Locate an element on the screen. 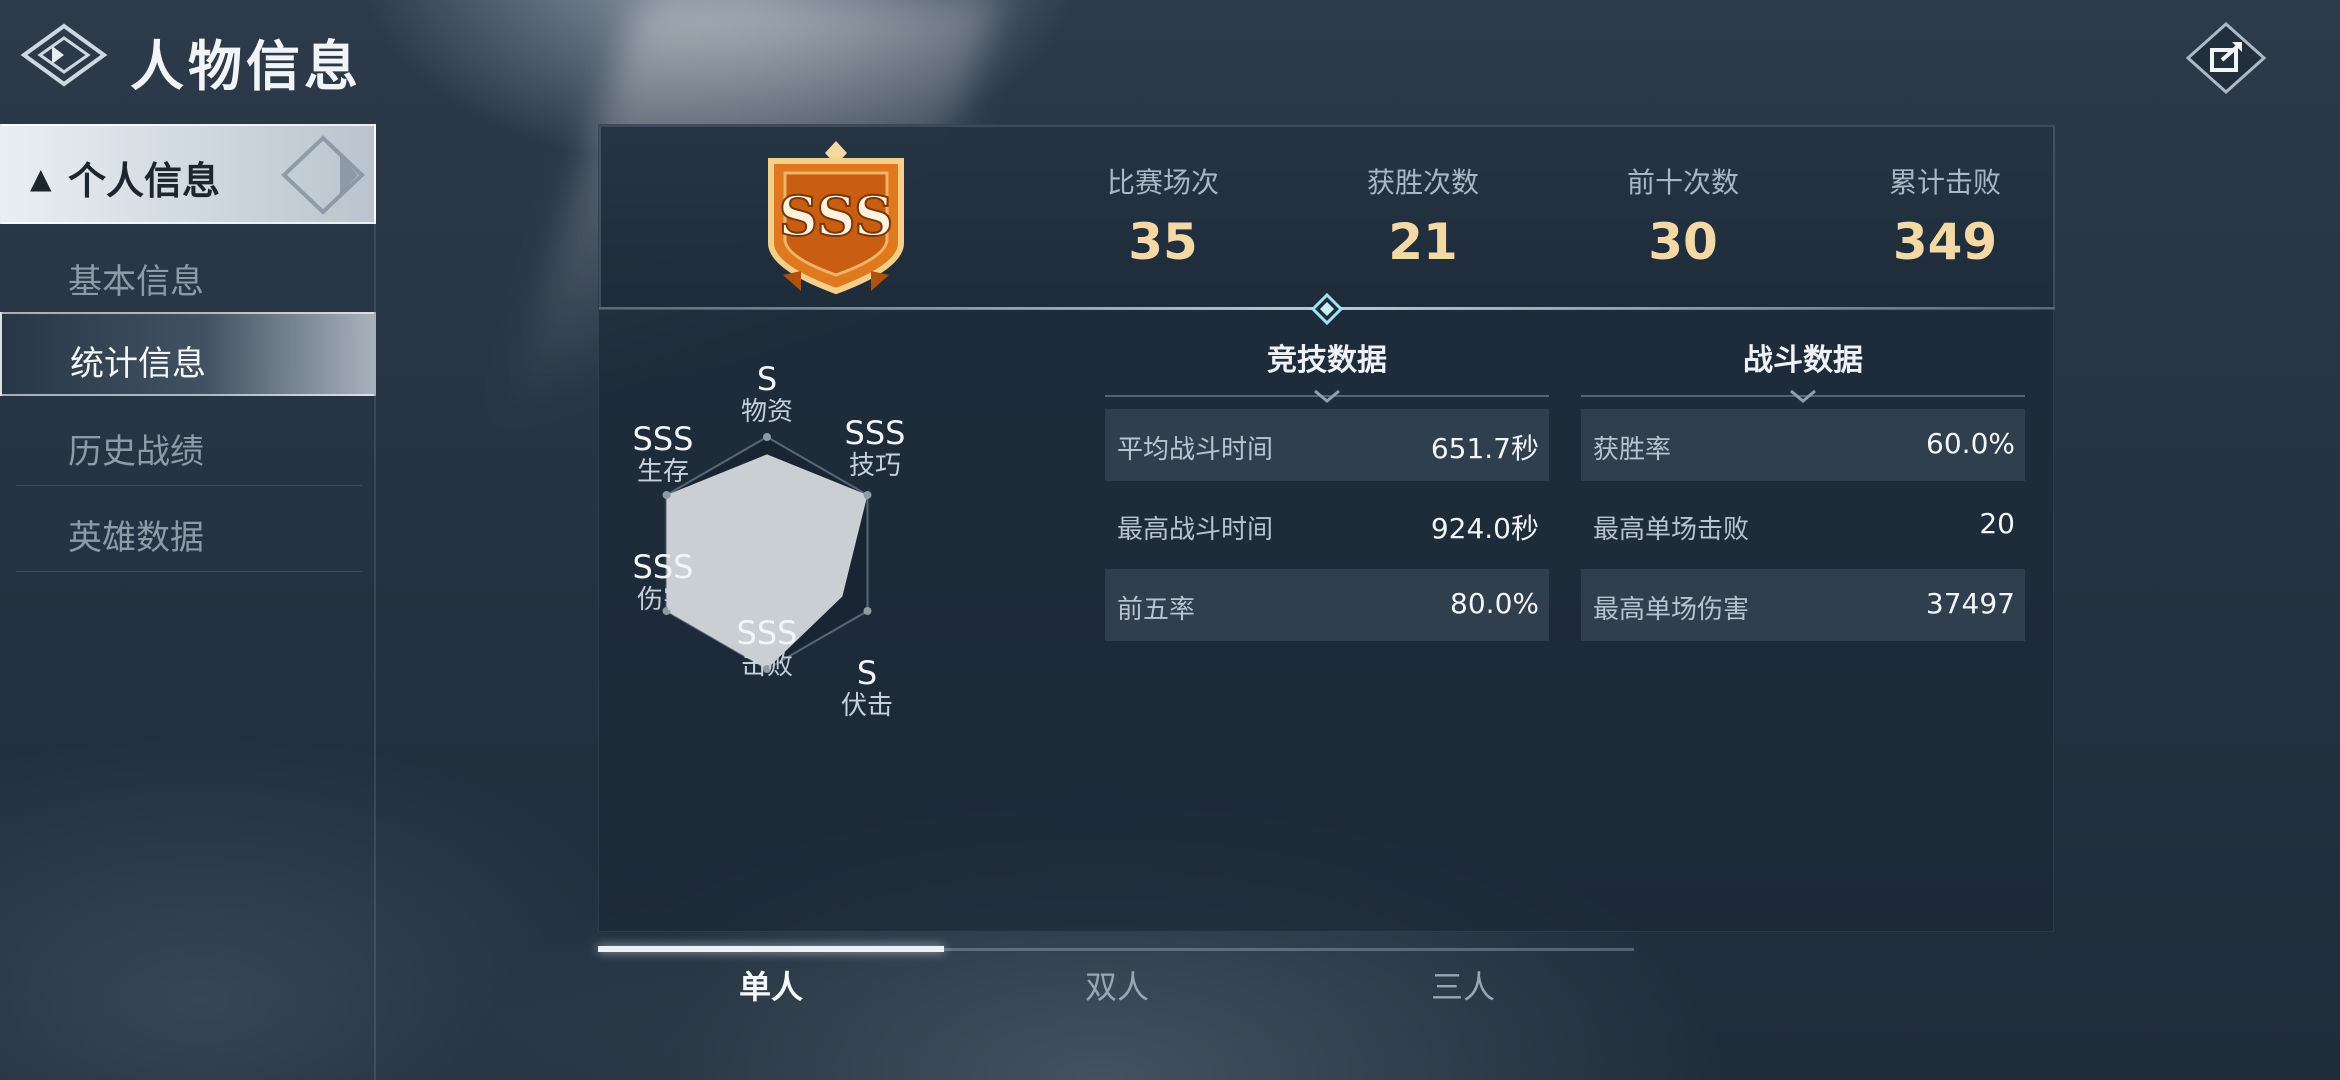  row-label: 平均战斗时间 is located at coordinates (1195, 450).